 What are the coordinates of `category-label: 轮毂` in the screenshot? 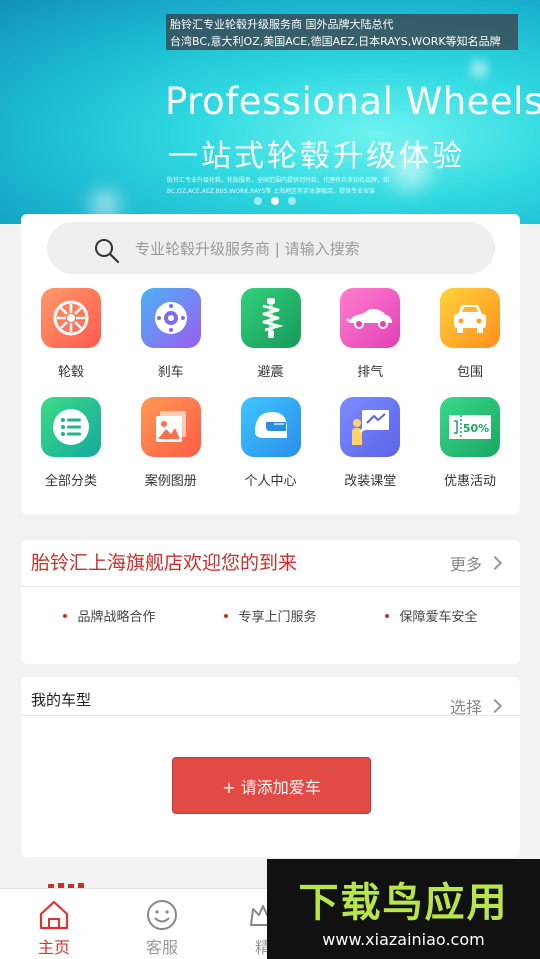 It's located at (70, 372).